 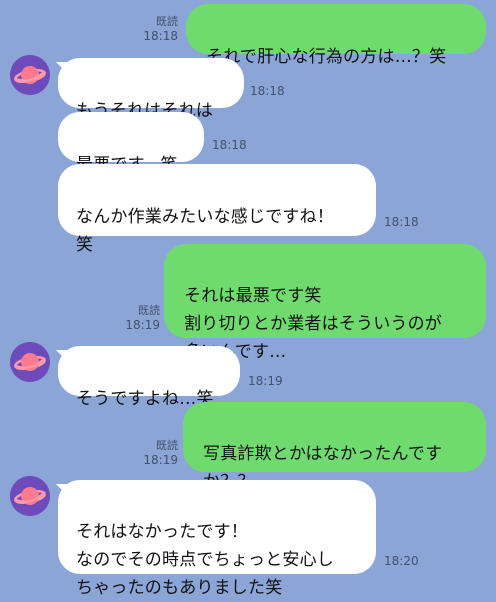 What do you see at coordinates (336, 35) in the screenshot?
I see `message-bubble-outgoing: それで肝心な行為の方は…？笑` at bounding box center [336, 35].